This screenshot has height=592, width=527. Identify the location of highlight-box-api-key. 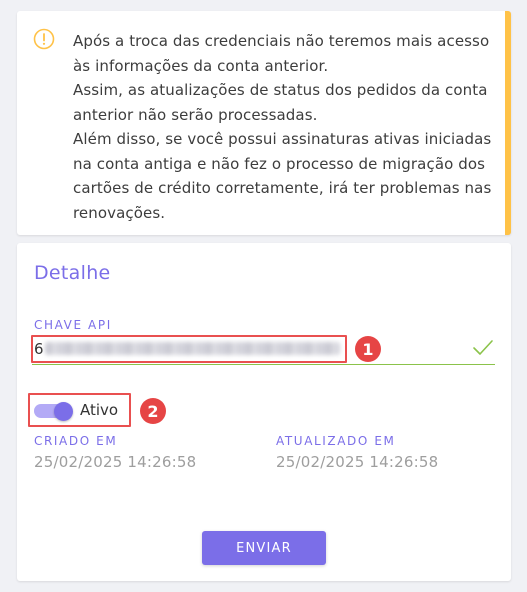
(189, 349).